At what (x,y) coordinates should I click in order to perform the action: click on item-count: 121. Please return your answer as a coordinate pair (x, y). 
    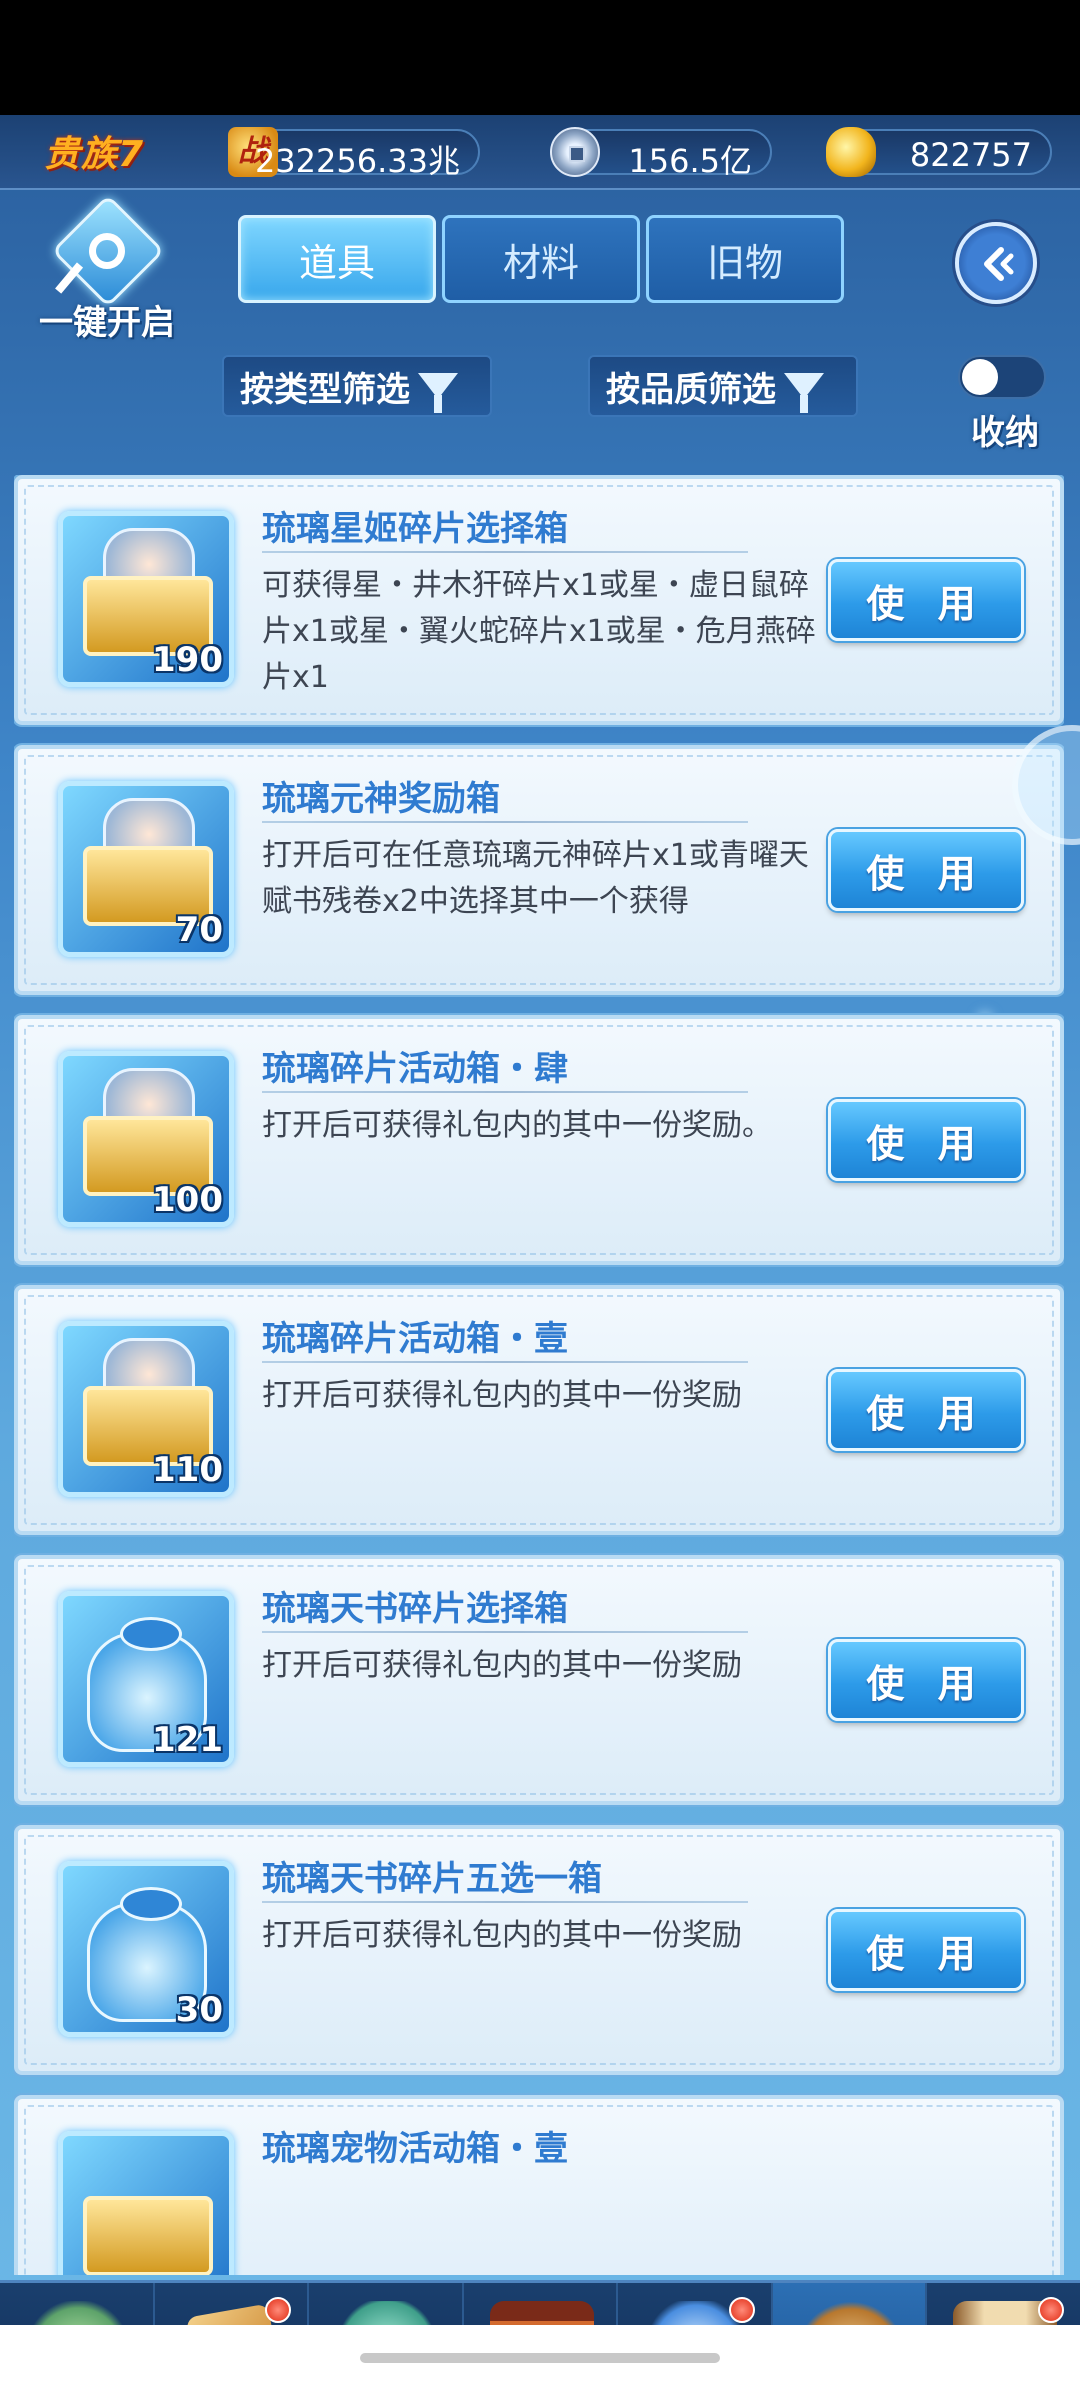
    Looking at the image, I should click on (187, 1740).